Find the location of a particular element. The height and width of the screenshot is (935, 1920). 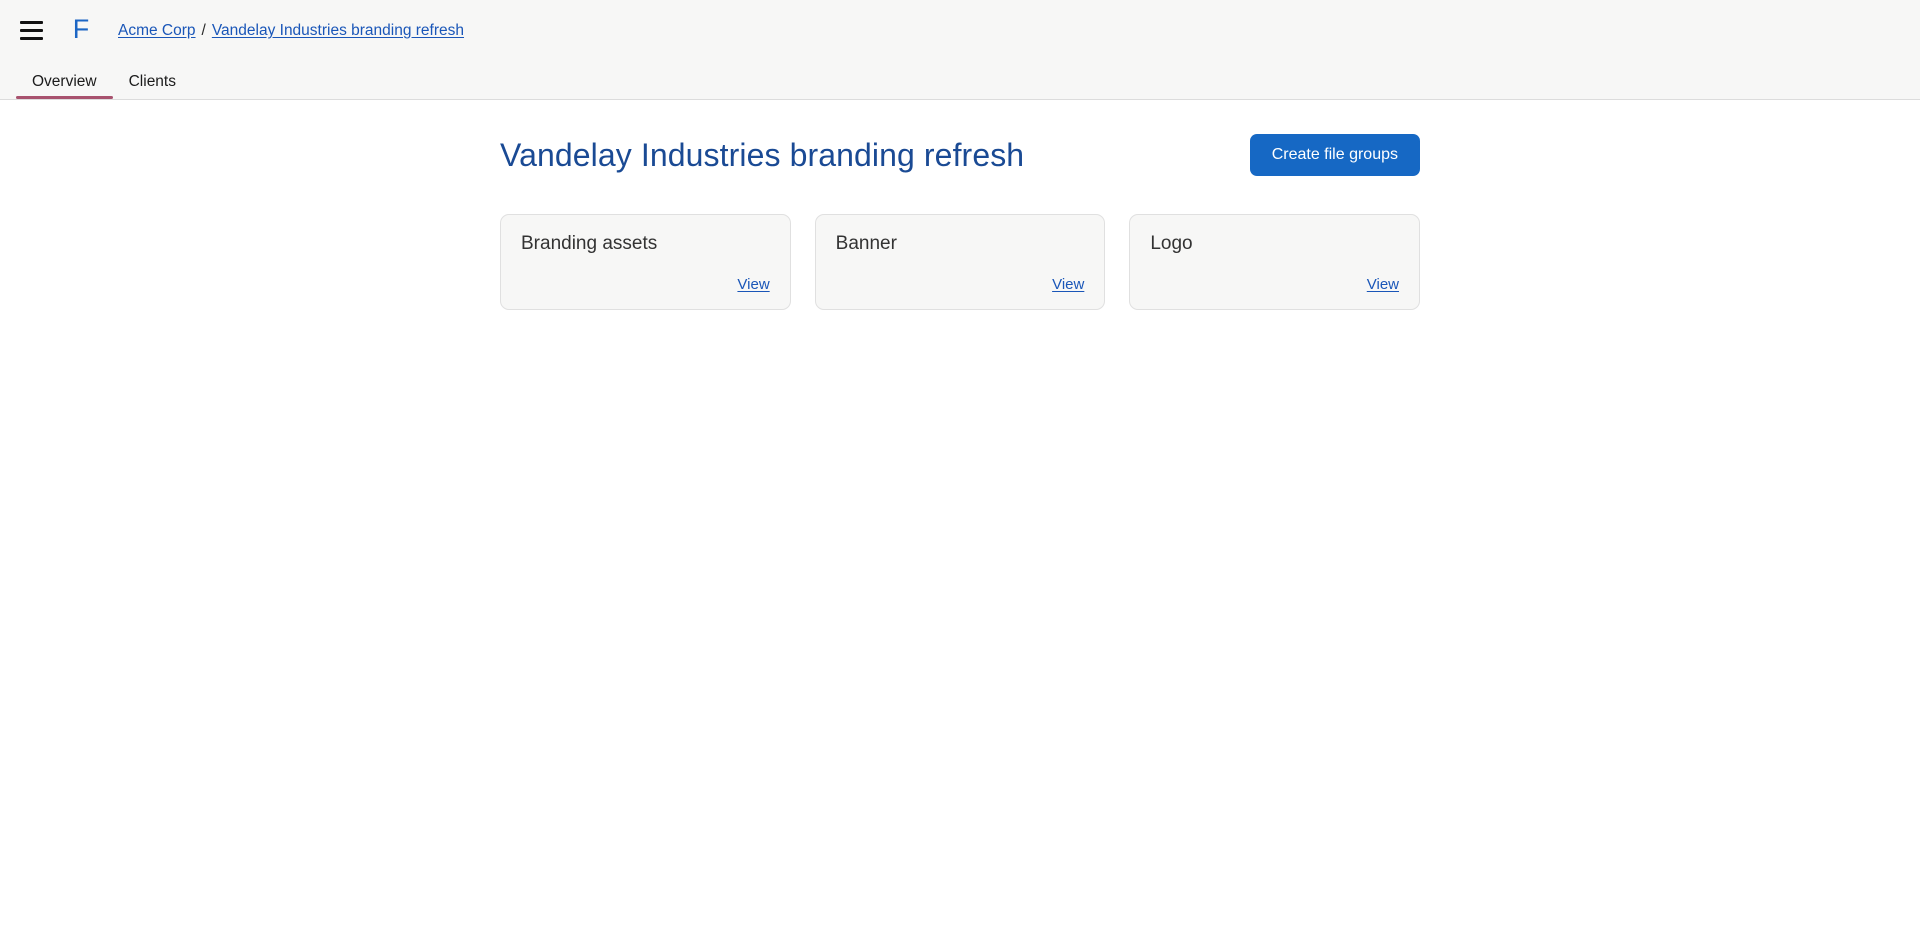

file-group-card-title: Logo is located at coordinates (1171, 243).